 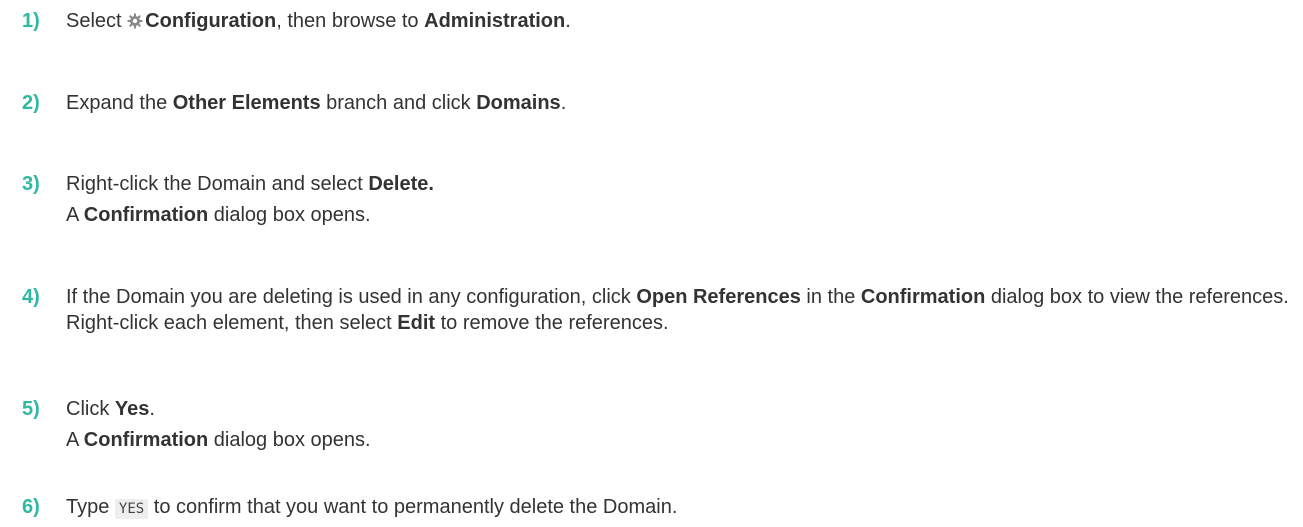 I want to click on button-open-references: Open References, so click(x=718, y=297).